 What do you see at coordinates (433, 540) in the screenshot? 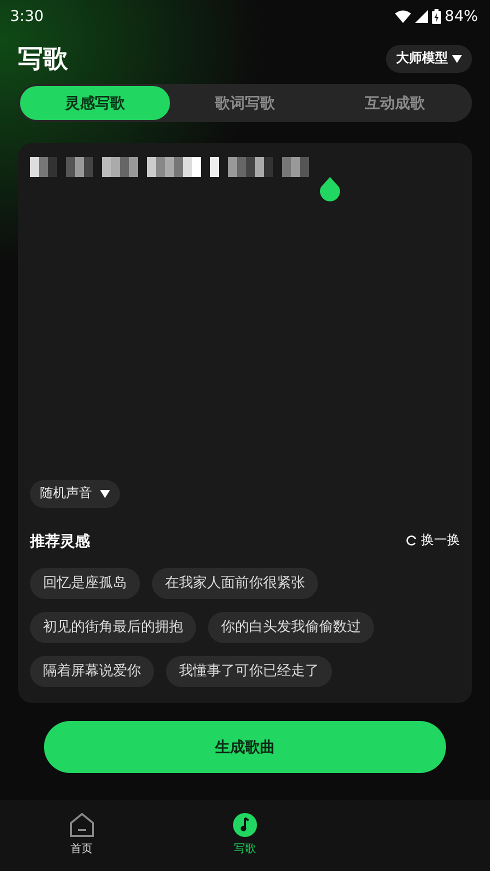
I see `refresh-button: 换一换` at bounding box center [433, 540].